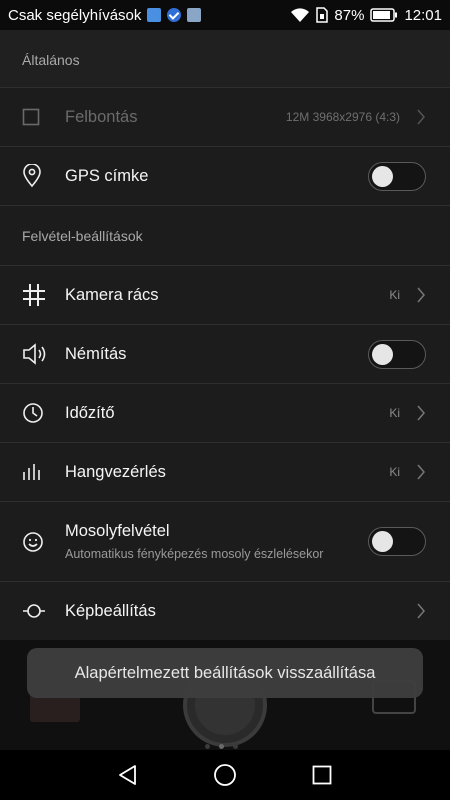 The height and width of the screenshot is (800, 450). Describe the element at coordinates (225, 354) in the screenshot. I see `setting-mute: Némítás` at that location.